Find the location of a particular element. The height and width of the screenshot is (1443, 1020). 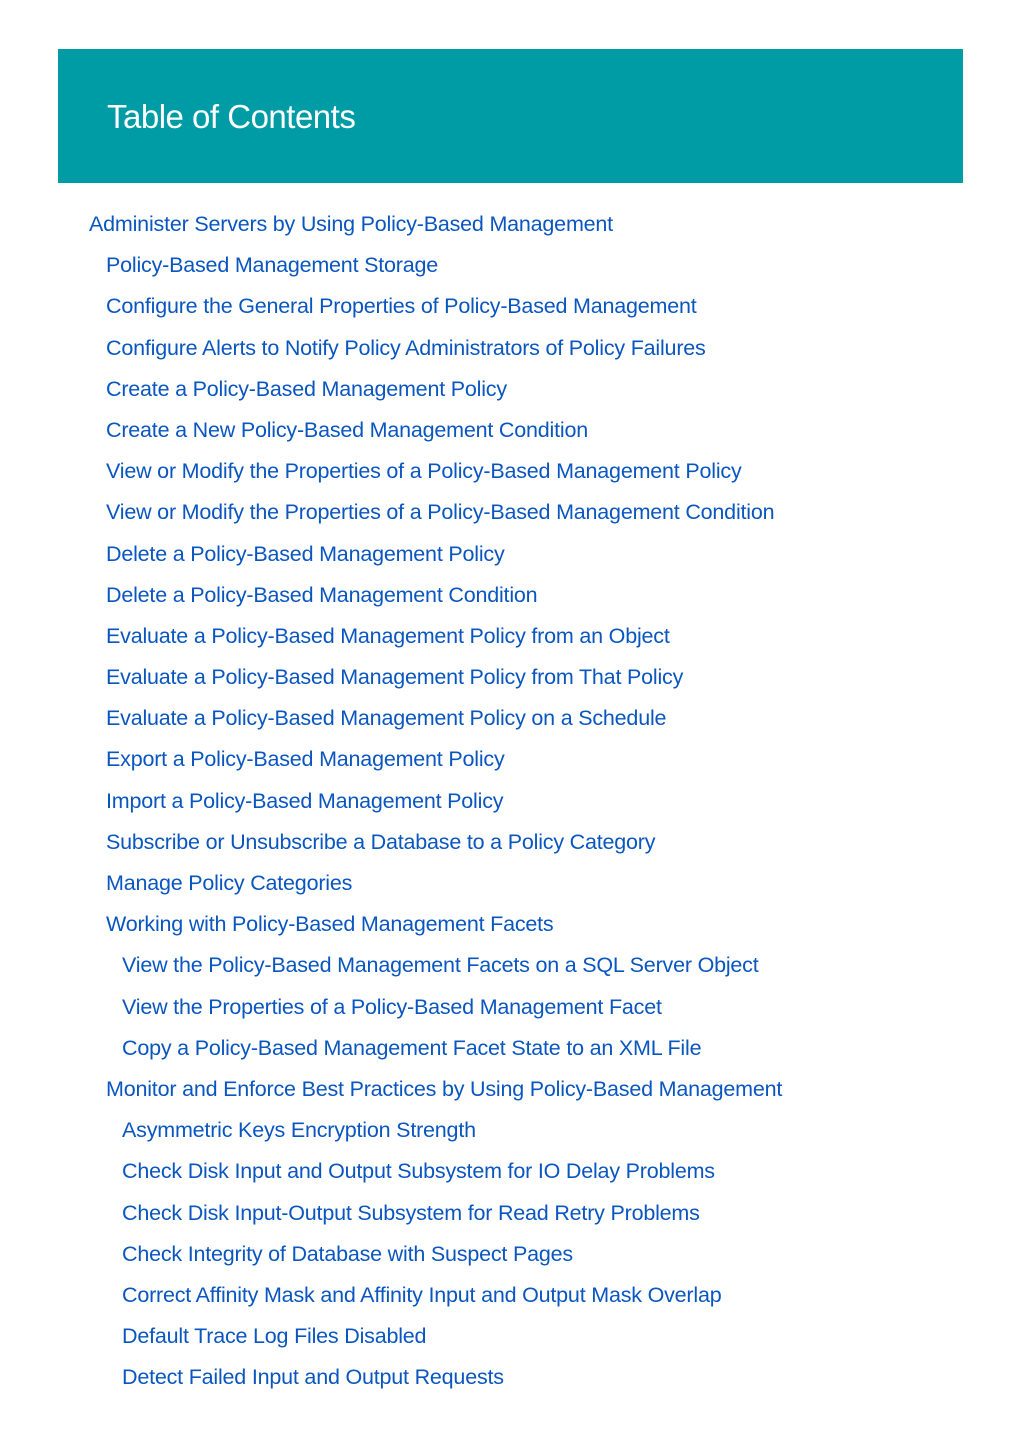

toc-entry: Policy-Based Management Storage is located at coordinates (510, 265).